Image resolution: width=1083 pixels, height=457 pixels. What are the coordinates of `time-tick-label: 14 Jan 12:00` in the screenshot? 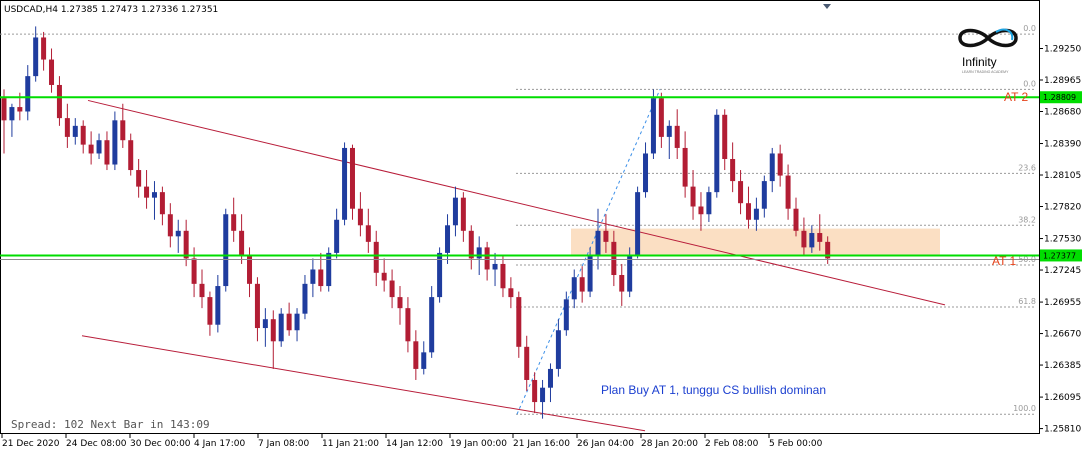 It's located at (414, 444).